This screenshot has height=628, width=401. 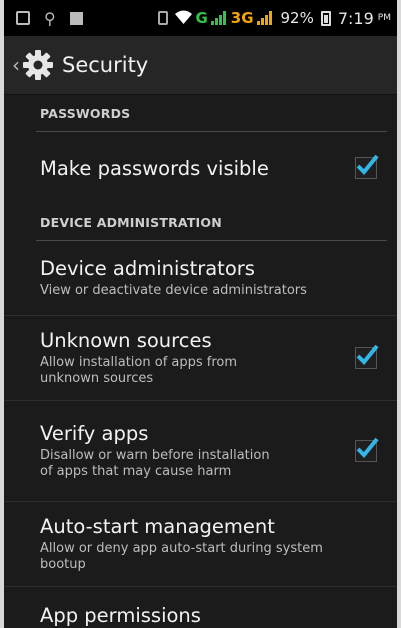 I want to click on unknown-sources-checkbox, so click(x=367, y=356).